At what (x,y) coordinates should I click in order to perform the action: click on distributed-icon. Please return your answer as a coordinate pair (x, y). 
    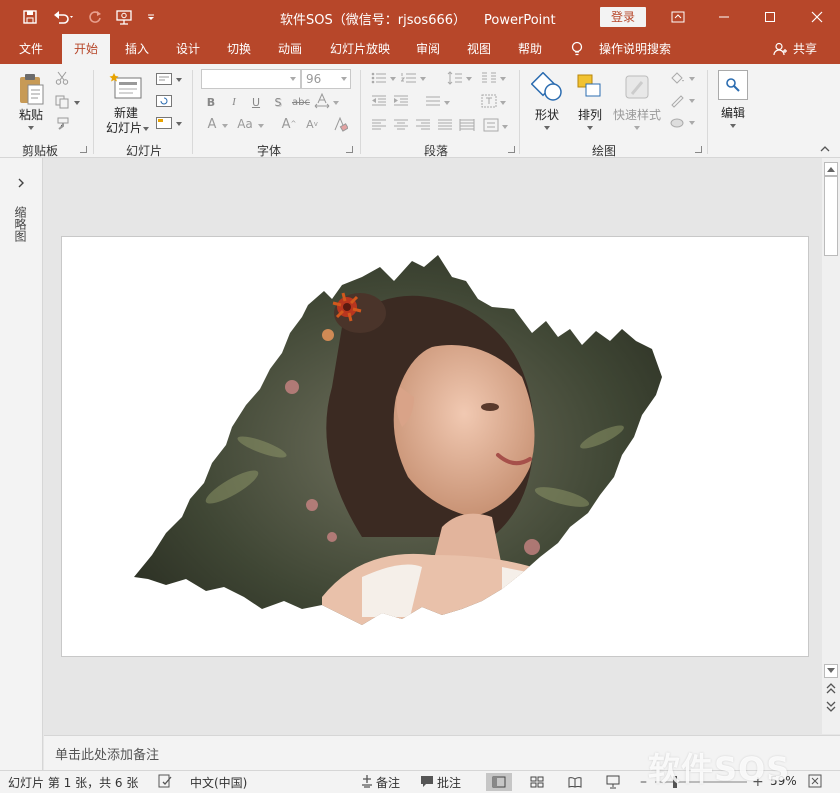
    Looking at the image, I should click on (467, 125).